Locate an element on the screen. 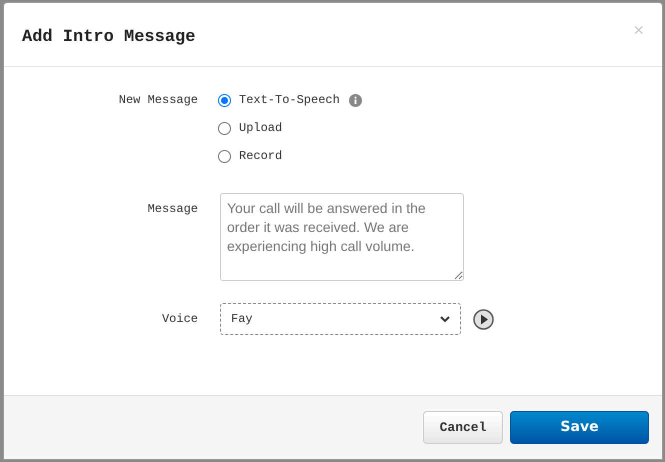  field-label: New Message is located at coordinates (158, 100).